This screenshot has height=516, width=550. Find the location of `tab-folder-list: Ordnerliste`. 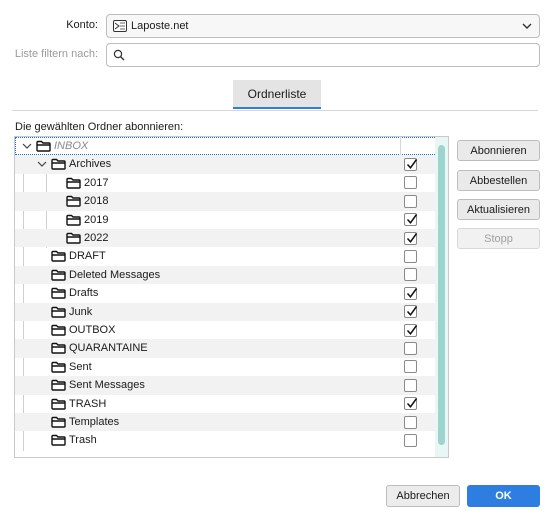

tab-folder-list: Ordnerliste is located at coordinates (277, 94).